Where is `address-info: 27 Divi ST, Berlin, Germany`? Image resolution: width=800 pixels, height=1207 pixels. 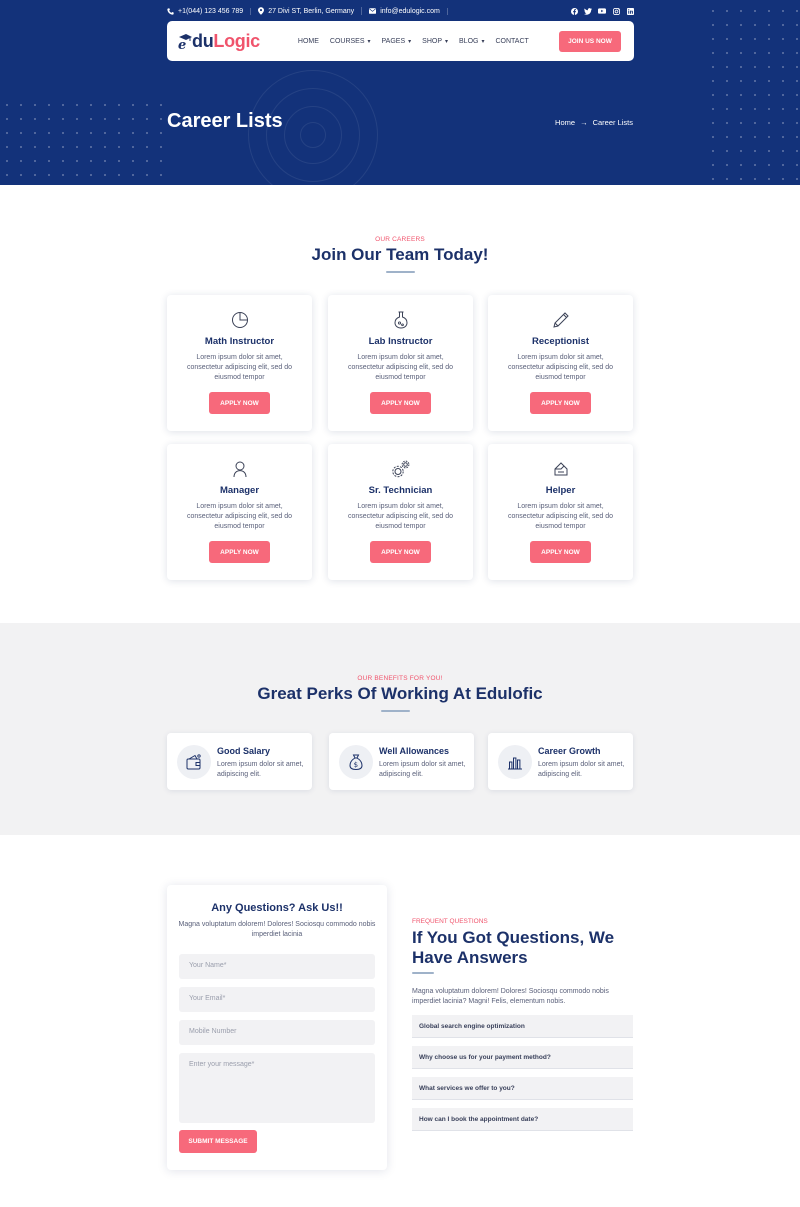
address-info: 27 Divi ST, Berlin, Germany is located at coordinates (310, 11).